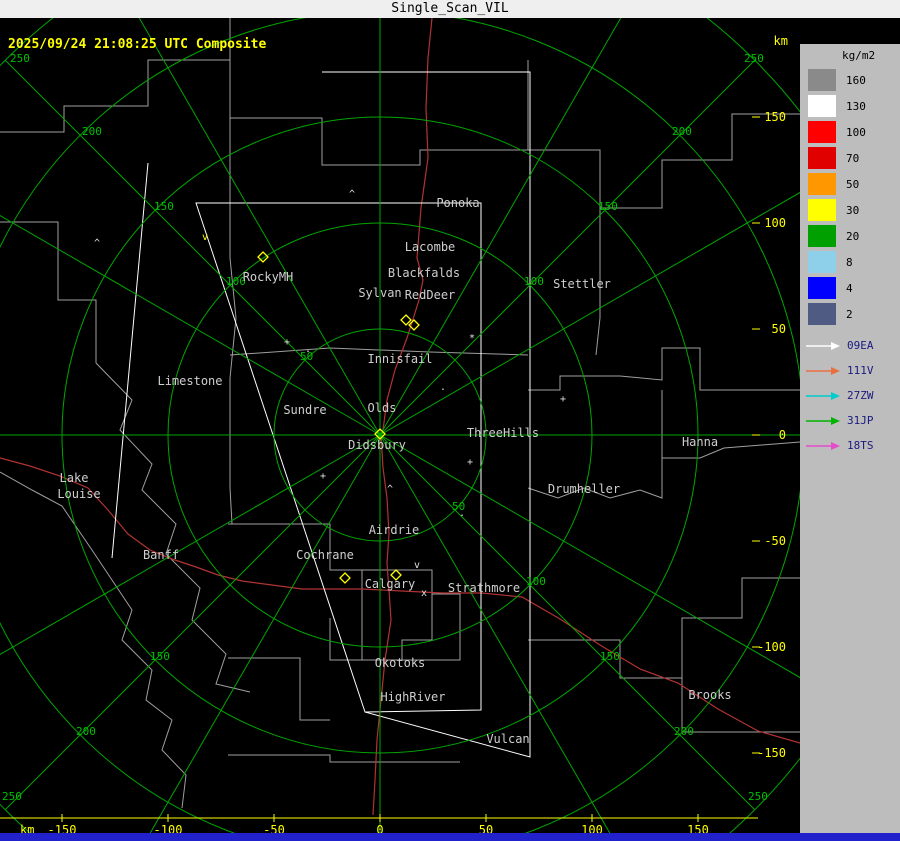  Describe the element at coordinates (308, 349) in the screenshot. I see `storm-cell-marker: .` at that location.